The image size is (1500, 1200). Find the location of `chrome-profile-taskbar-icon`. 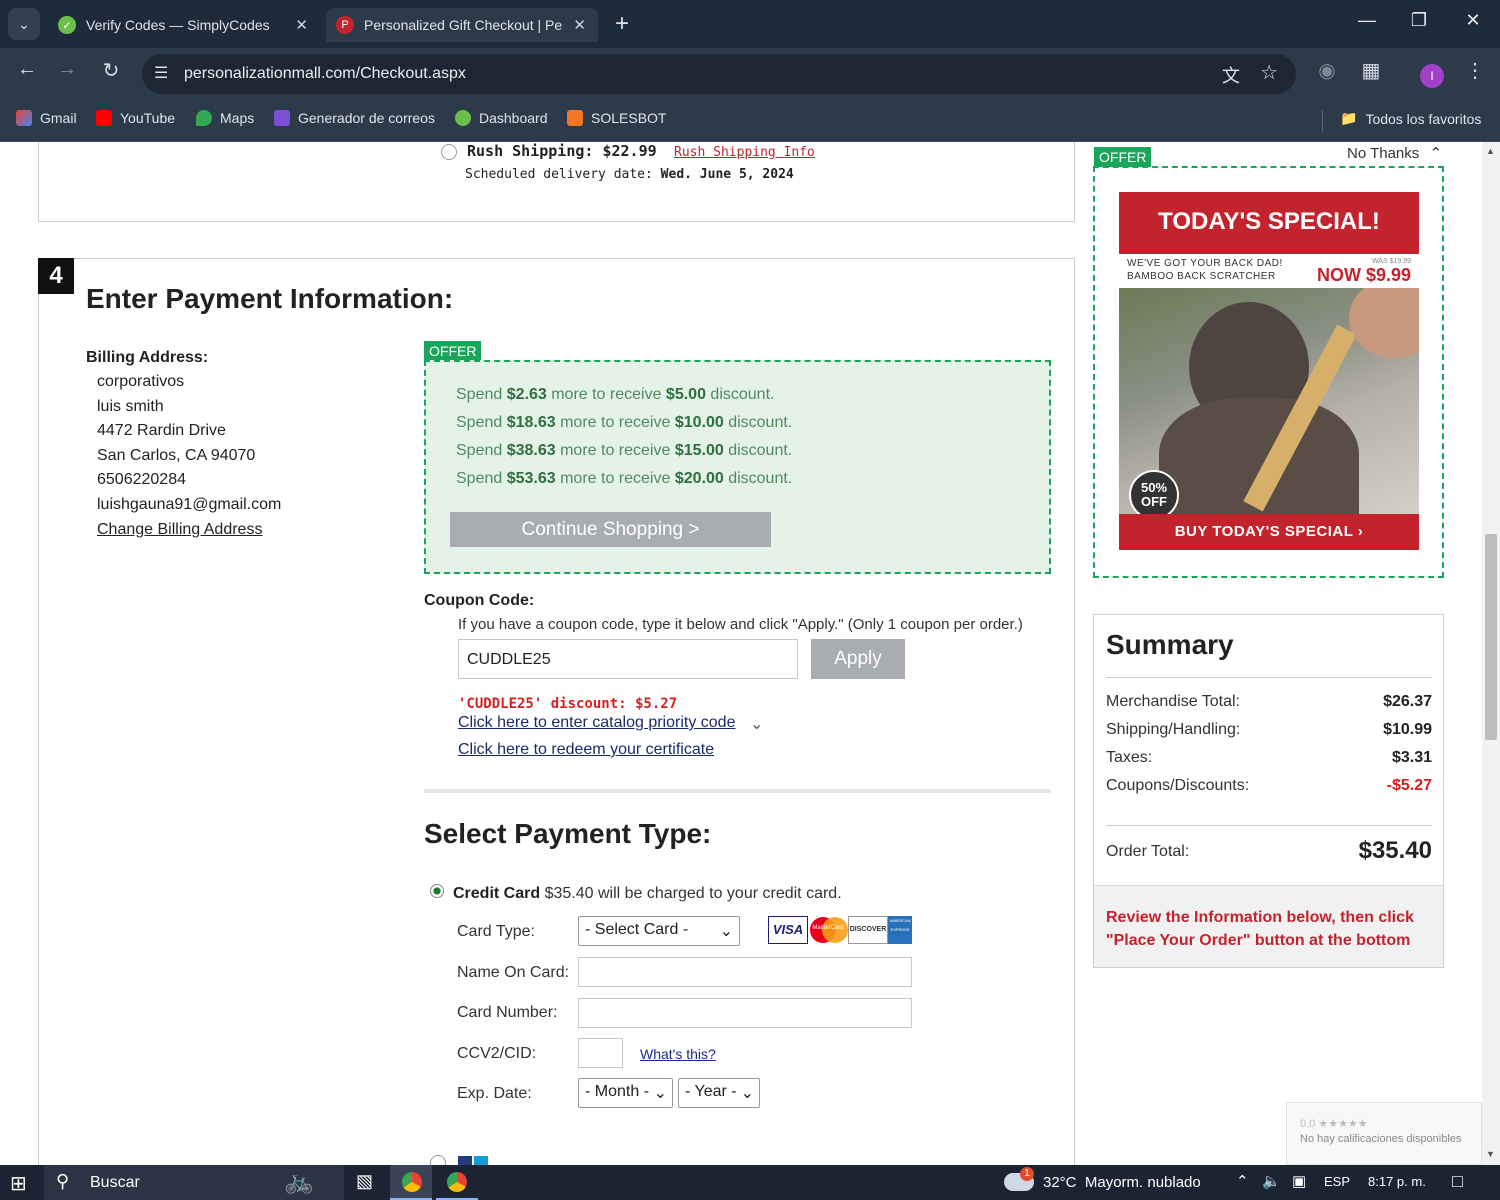

chrome-profile-taskbar-icon is located at coordinates (457, 1182).